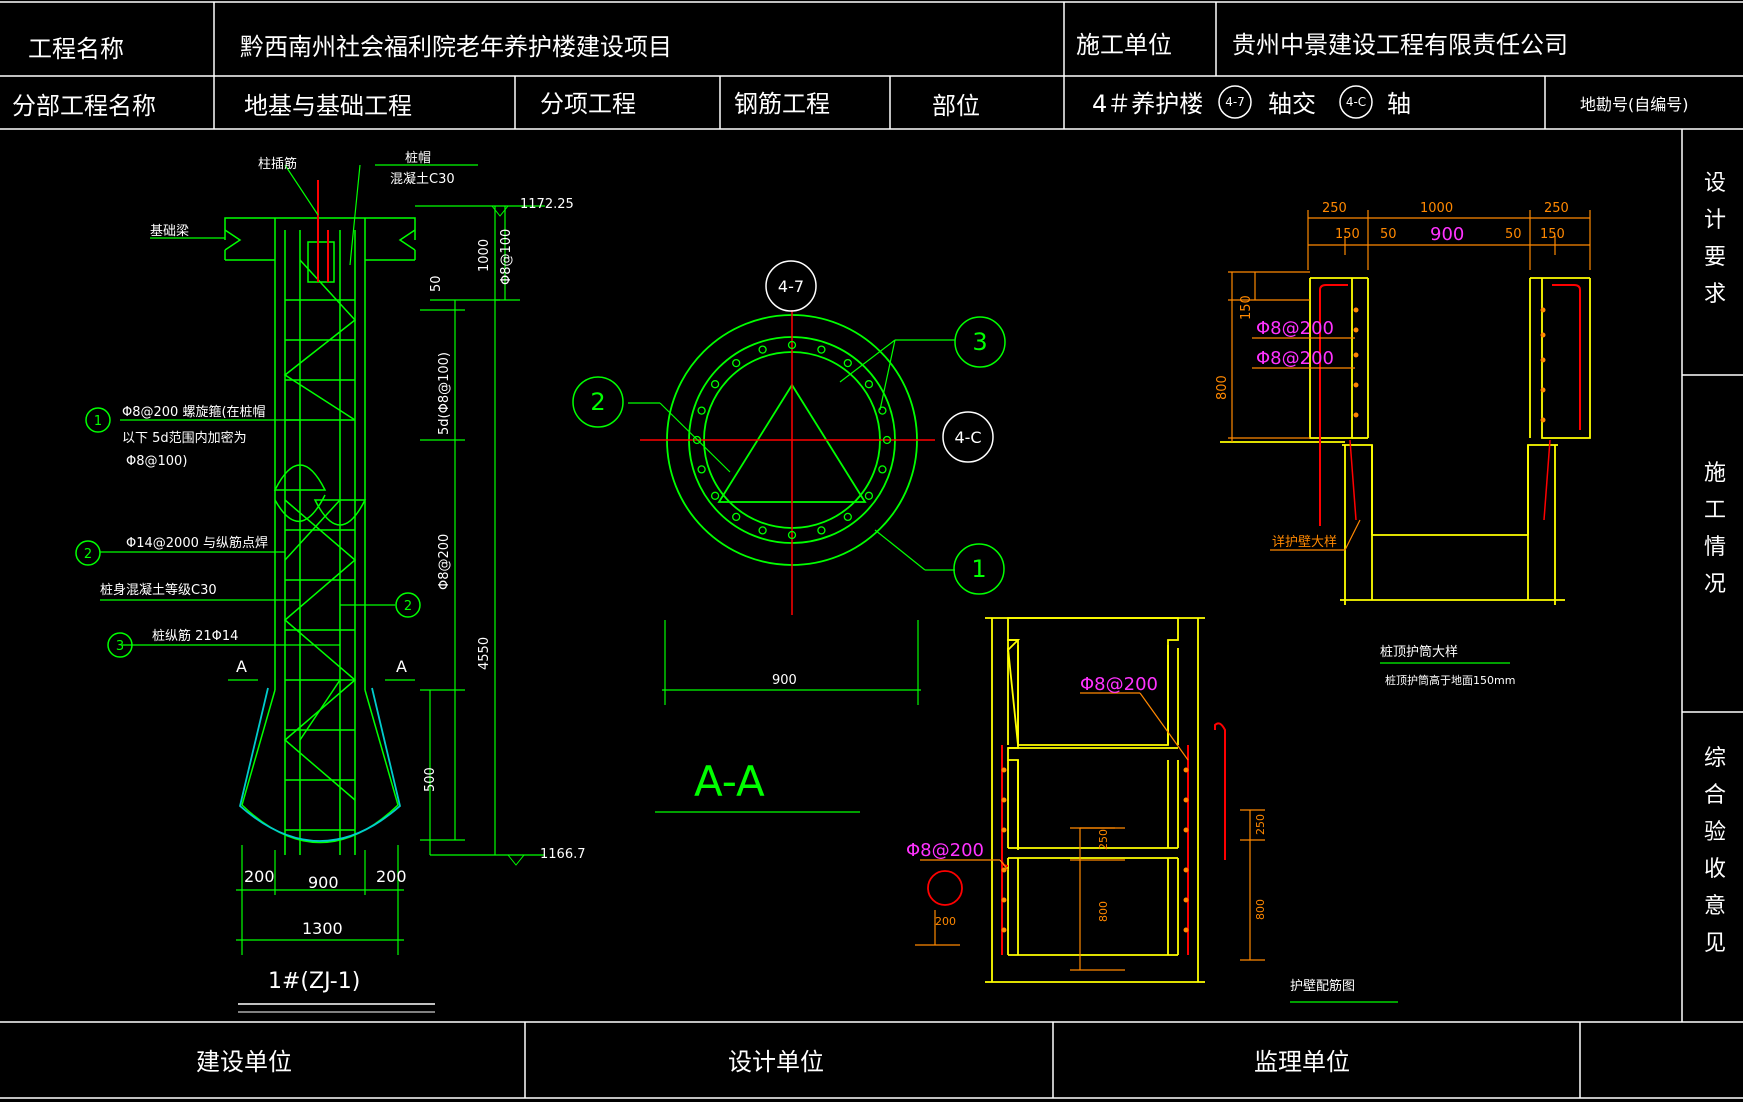 This screenshot has width=1743, height=1102. Describe the element at coordinates (197, 543) in the screenshot. I see `ring-bar-note: Φ14@2000 与纵筋点焊` at that location.